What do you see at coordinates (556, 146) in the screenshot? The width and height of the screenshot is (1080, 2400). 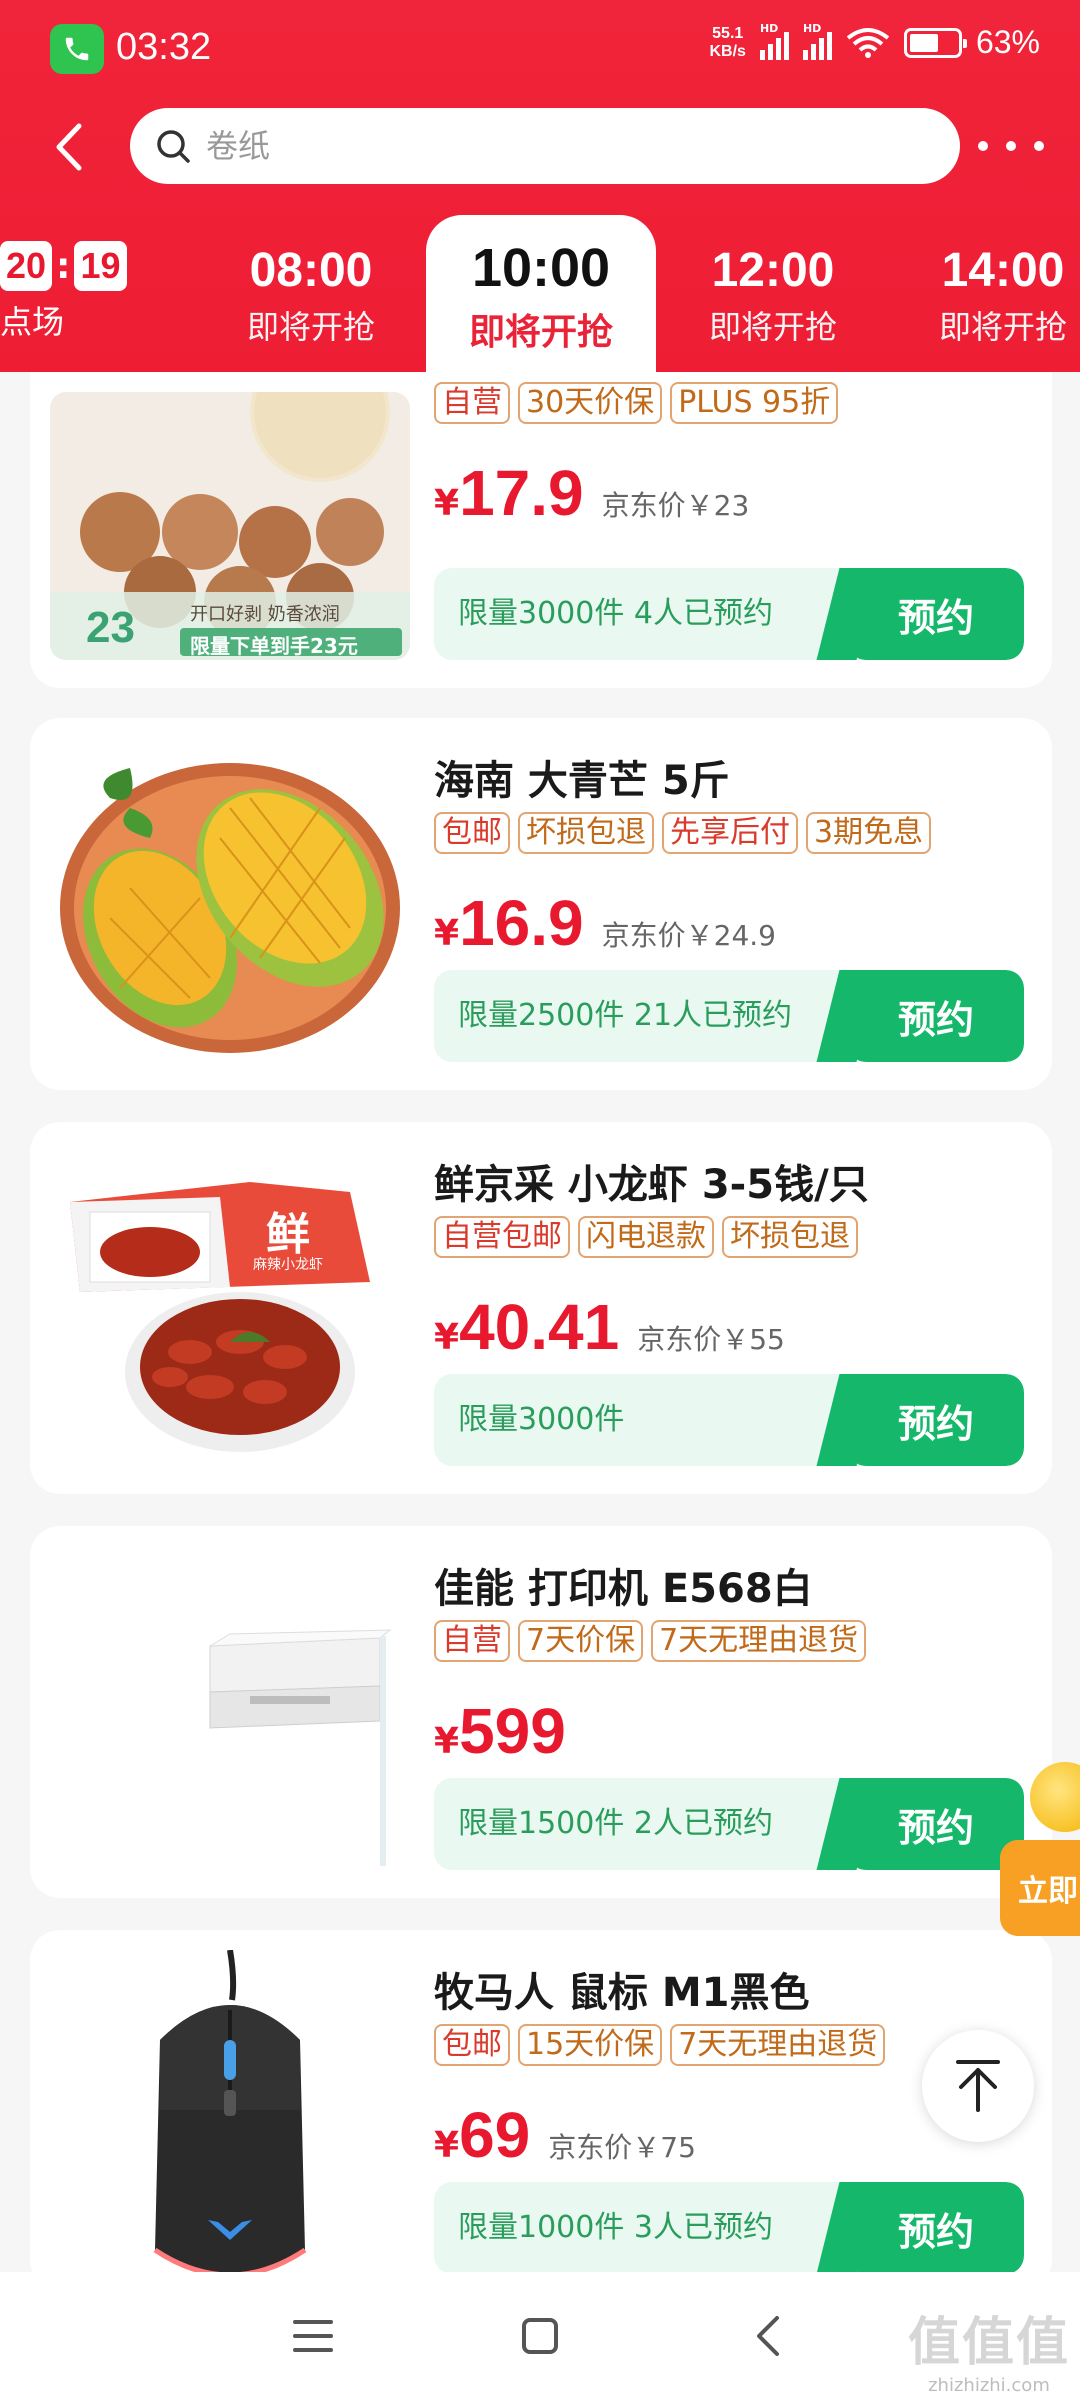 I see `search-input` at bounding box center [556, 146].